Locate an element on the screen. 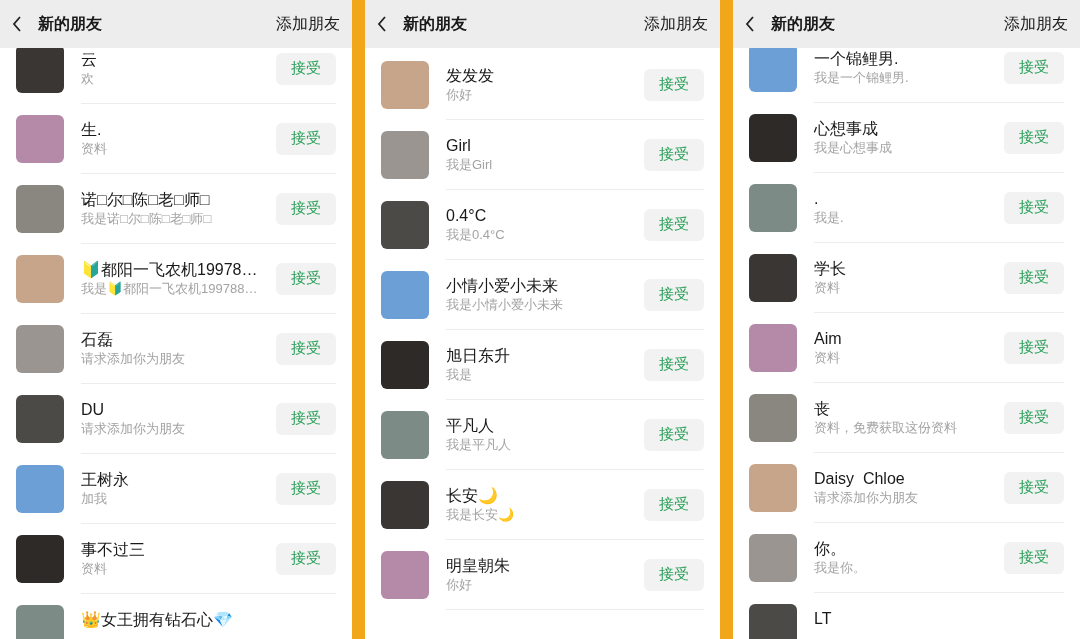 The height and width of the screenshot is (639, 1080). contact-name: 一个锦鲤男. is located at coordinates (857, 59).